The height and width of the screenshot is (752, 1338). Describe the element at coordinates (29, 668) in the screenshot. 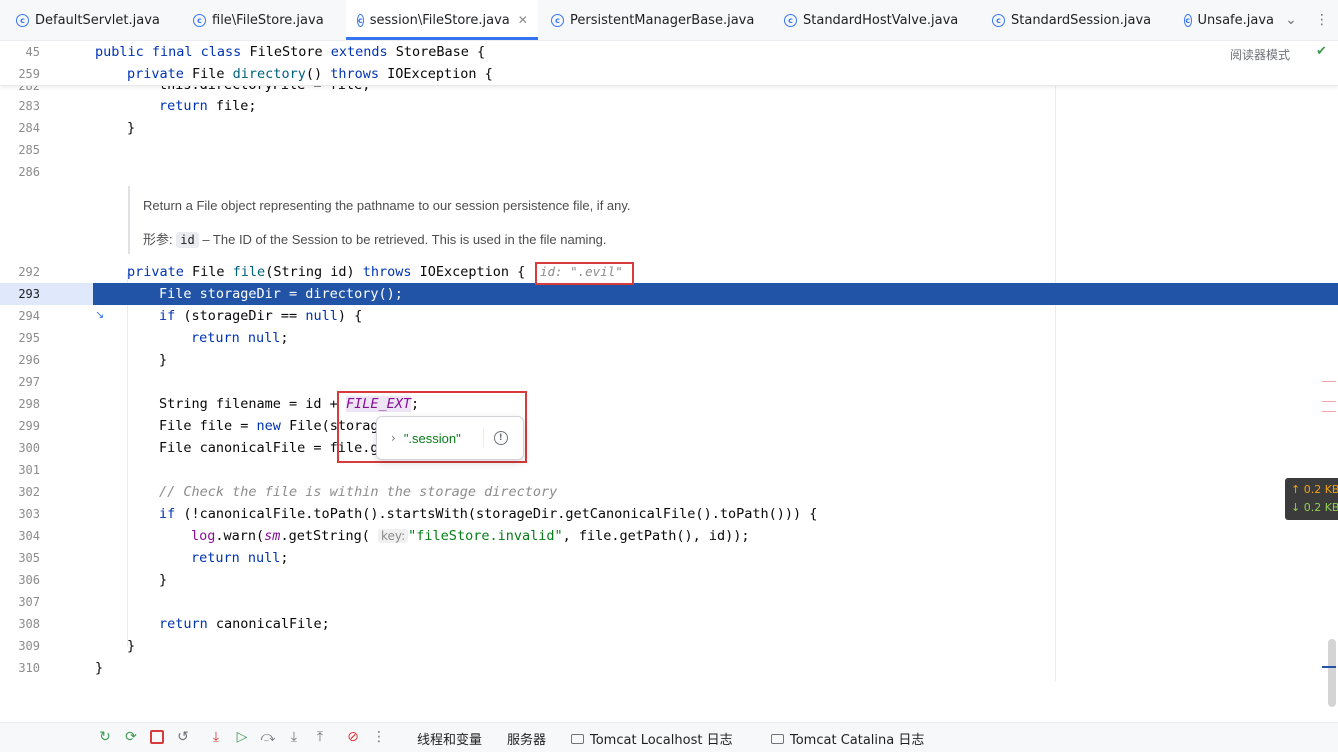

I see `line-number: 310` at that location.